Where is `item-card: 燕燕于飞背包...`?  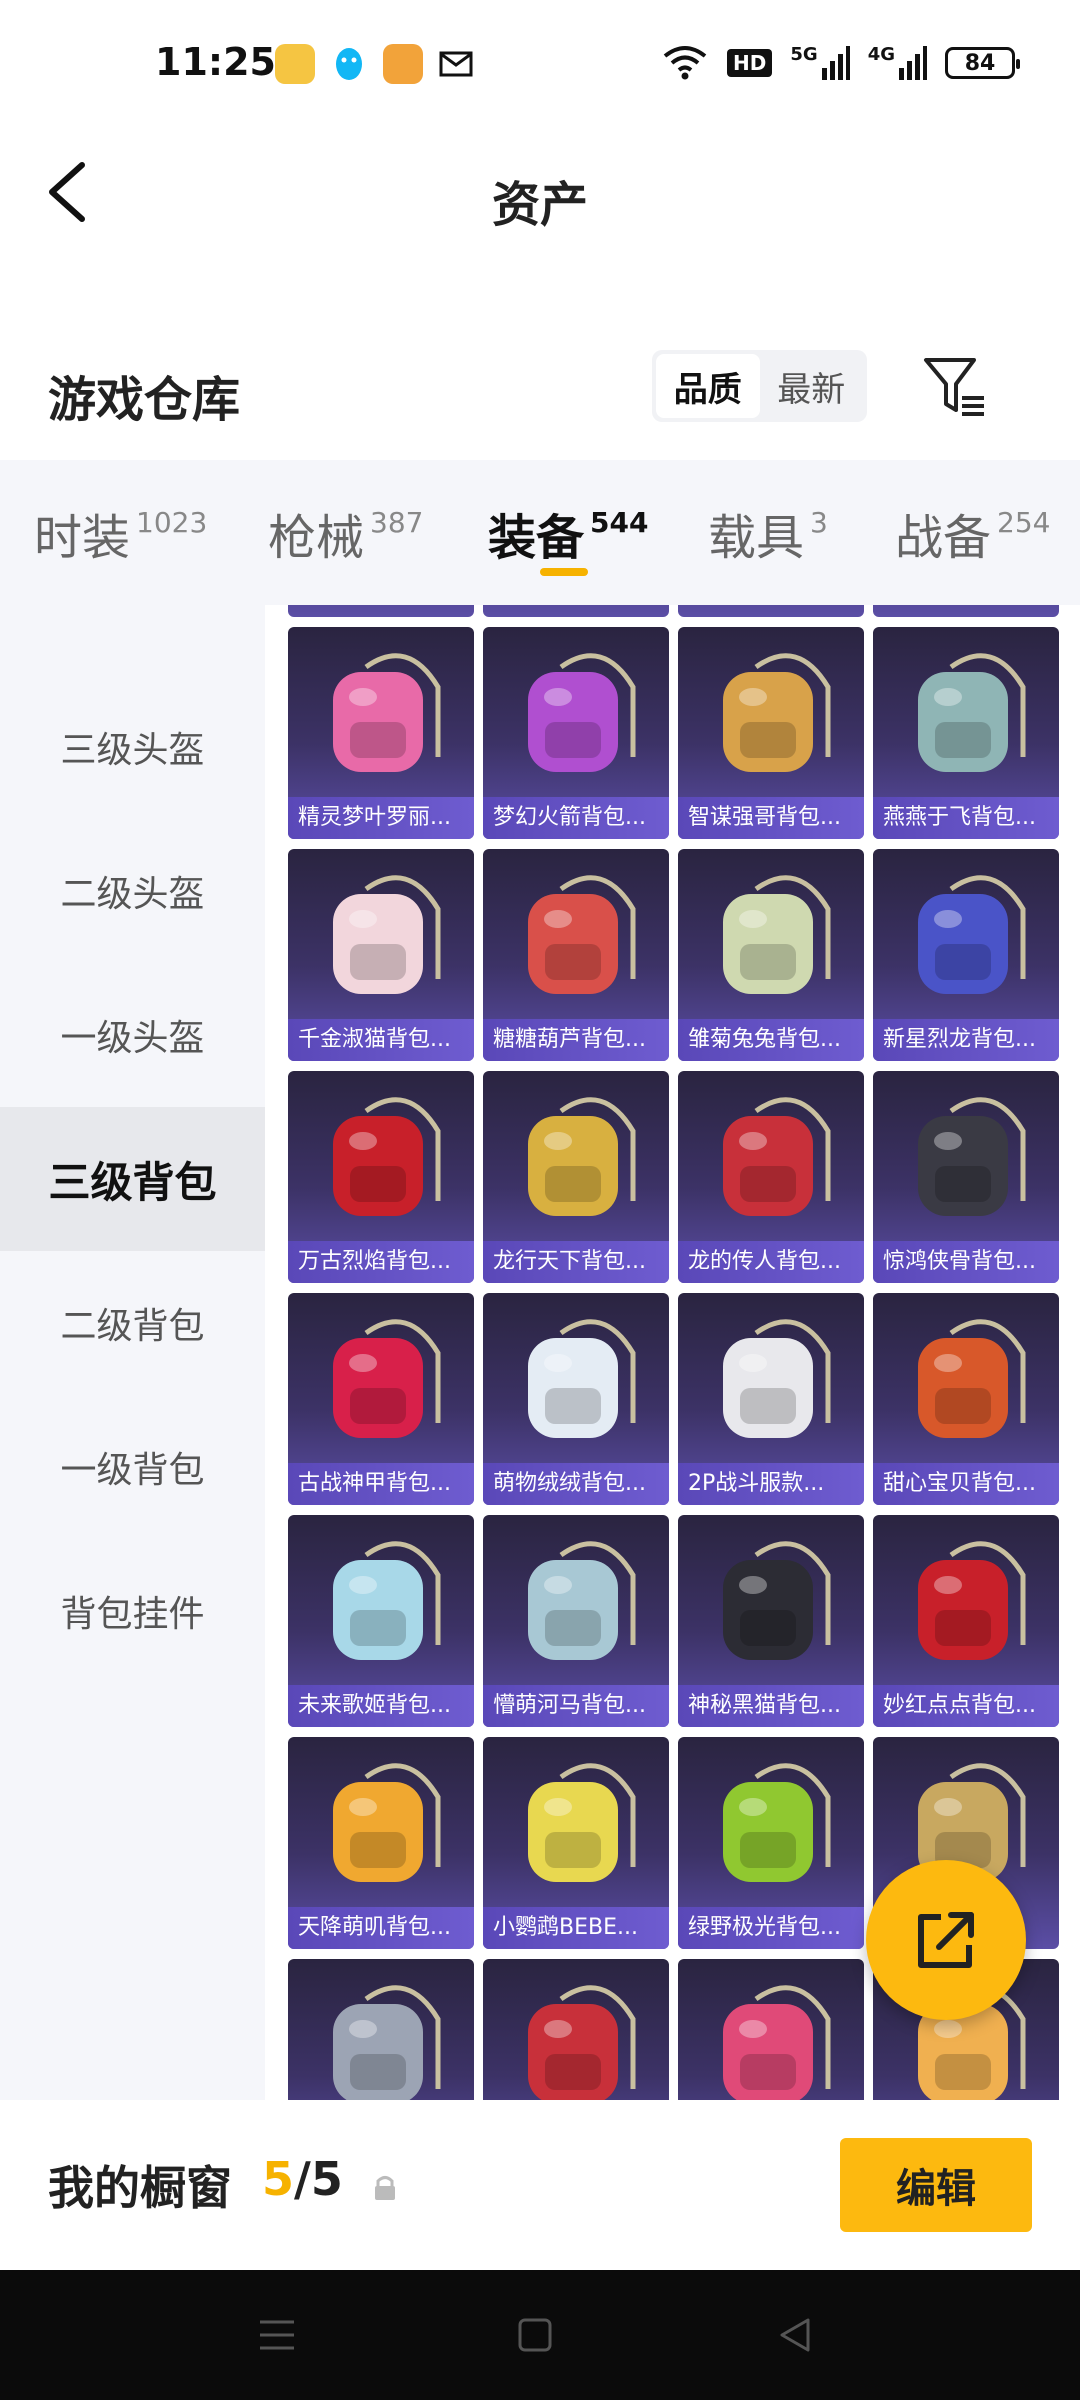
item-card: 燕燕于飞背包... is located at coordinates (966, 733).